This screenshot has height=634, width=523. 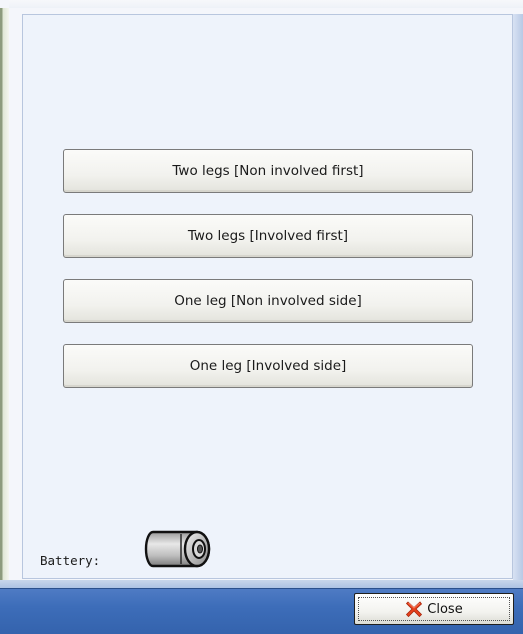 I want to click on close-button: Close, so click(x=434, y=609).